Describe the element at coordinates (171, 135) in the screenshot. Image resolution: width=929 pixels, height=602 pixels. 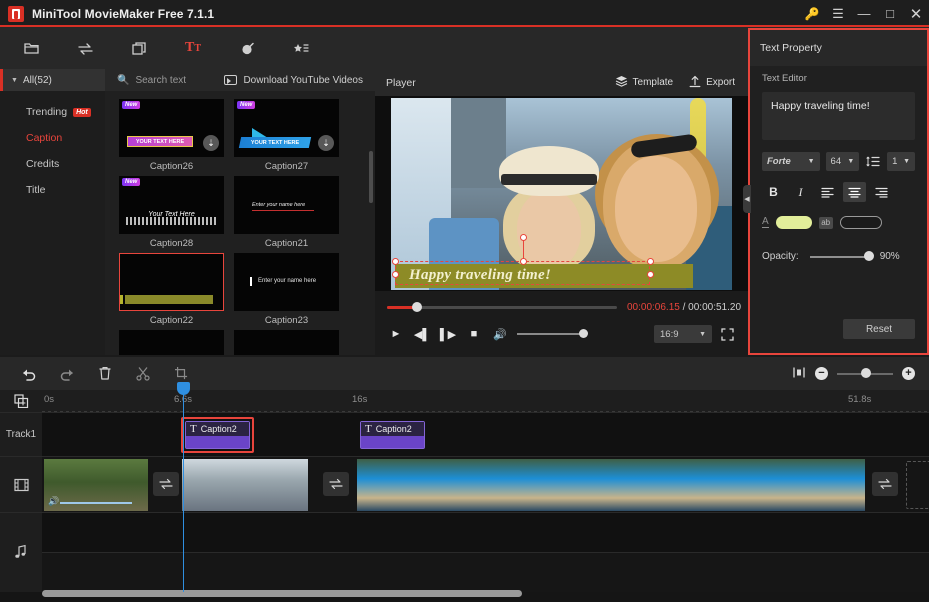
I see `list-item: New YOUR TEXT HERE ⇣ Caption26` at that location.